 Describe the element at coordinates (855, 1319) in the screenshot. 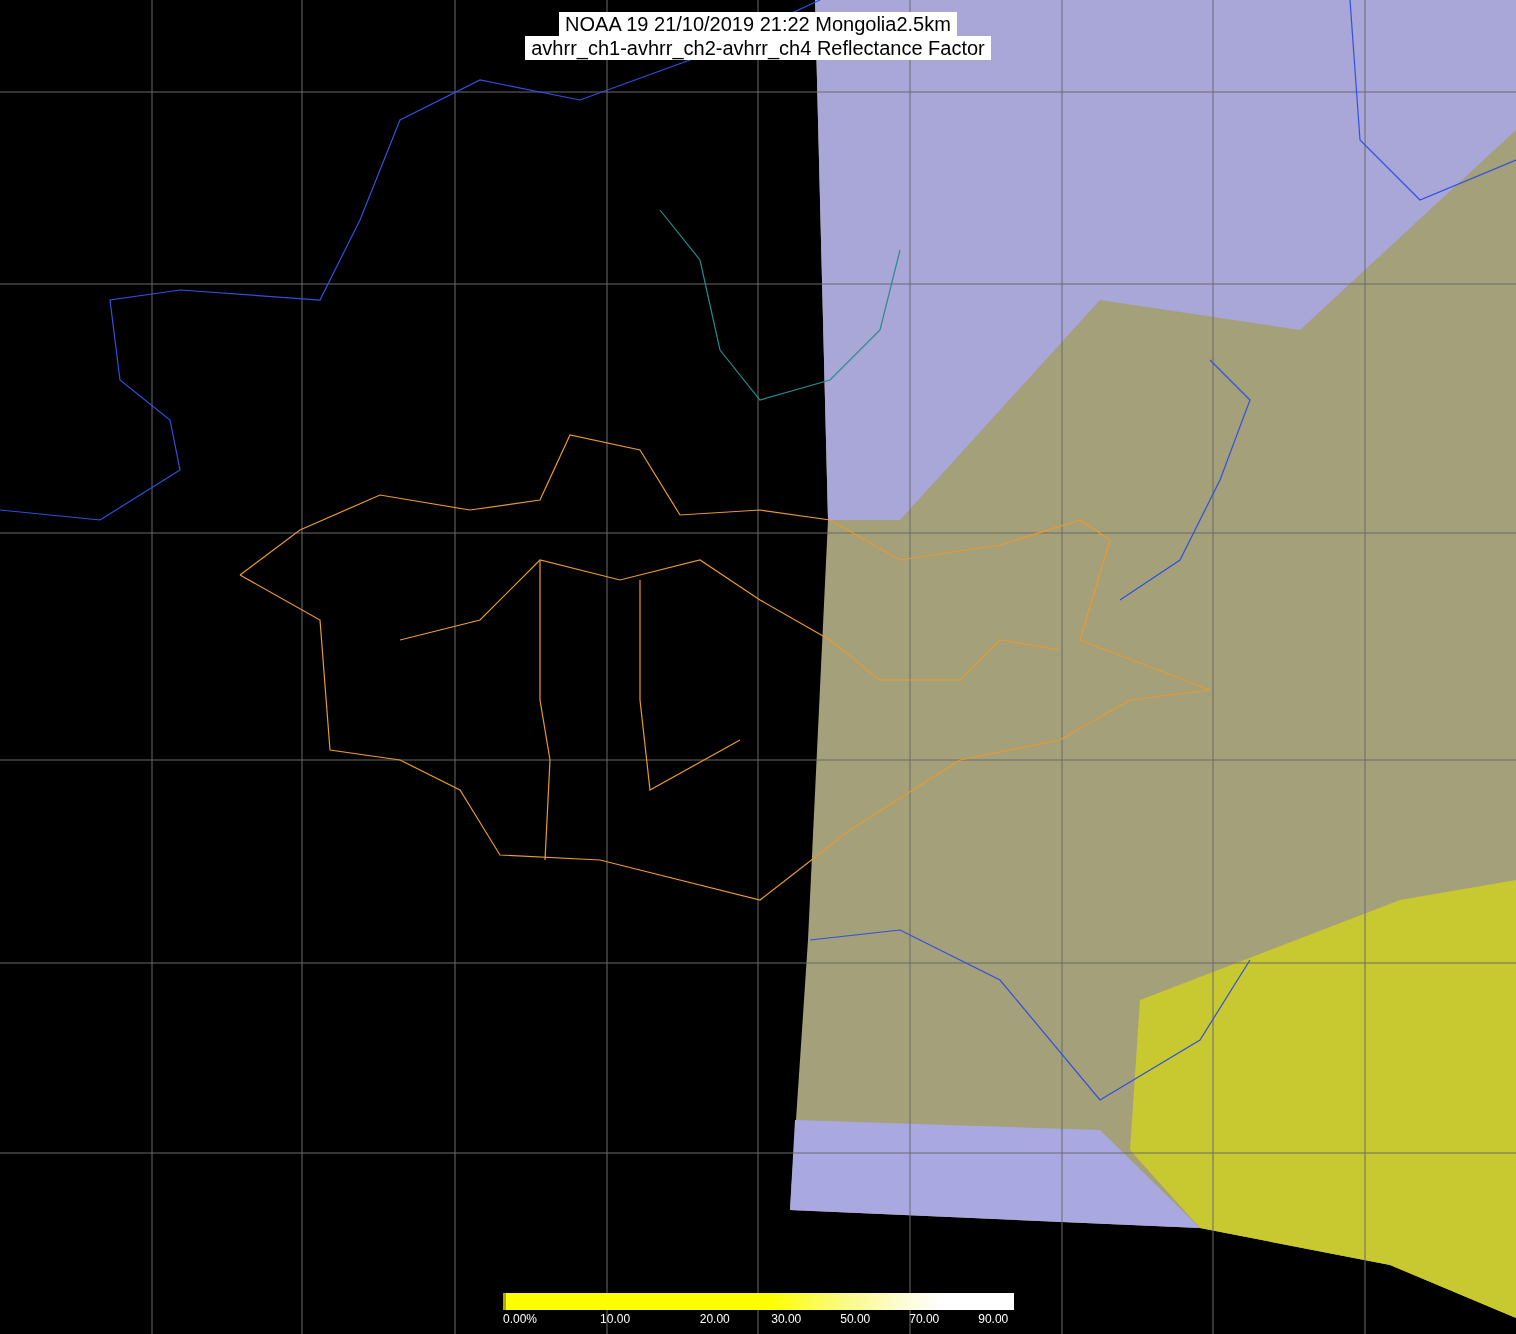

I see `colorbar-label: 50.00` at that location.